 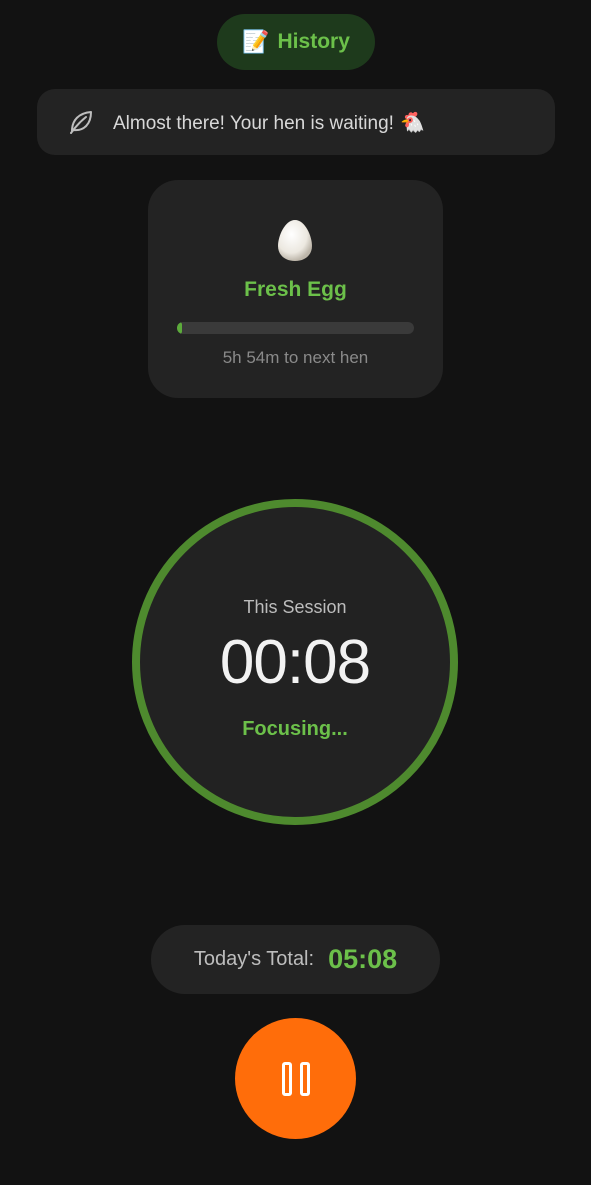 I want to click on history-button: 📝 History, so click(x=296, y=42).